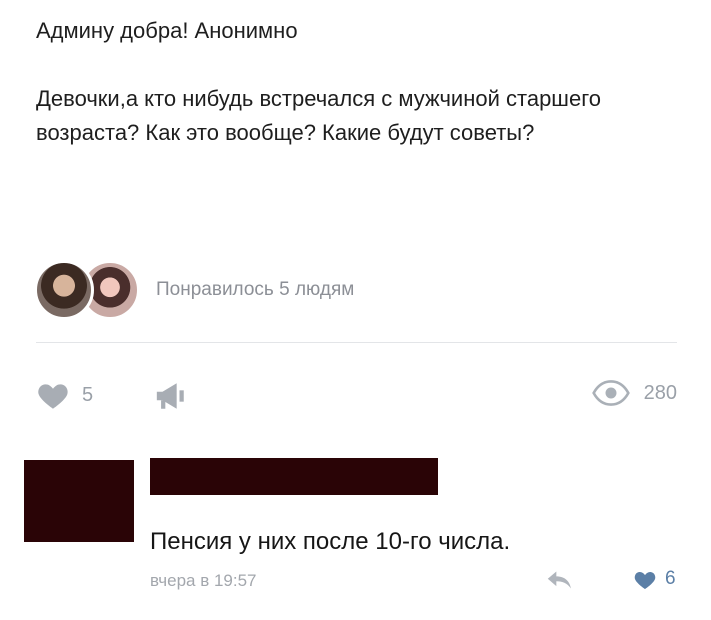 This screenshot has height=620, width=711. What do you see at coordinates (670, 578) in the screenshot?
I see `comment-like-count: 6` at bounding box center [670, 578].